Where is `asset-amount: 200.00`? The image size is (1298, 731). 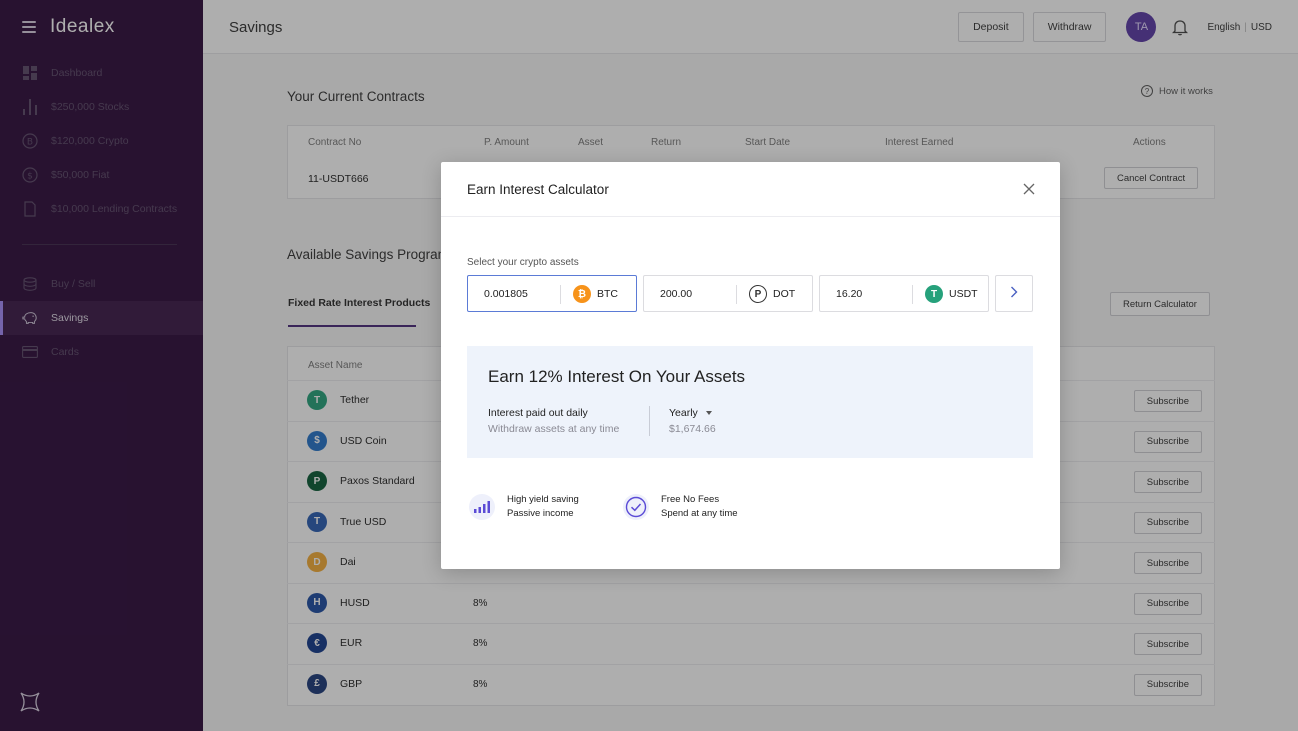
asset-amount: 200.00 is located at coordinates (676, 294).